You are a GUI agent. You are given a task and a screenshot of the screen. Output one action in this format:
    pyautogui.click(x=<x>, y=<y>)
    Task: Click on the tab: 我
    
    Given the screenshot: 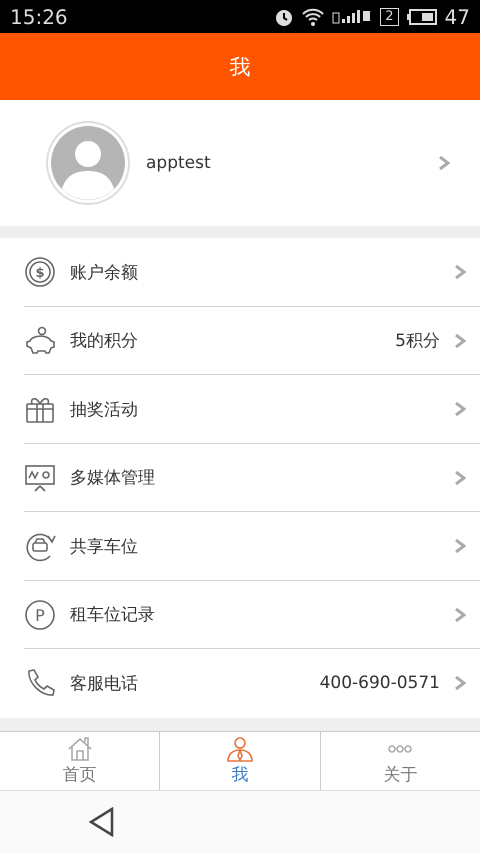 What is the action you would take?
    pyautogui.click(x=240, y=761)
    